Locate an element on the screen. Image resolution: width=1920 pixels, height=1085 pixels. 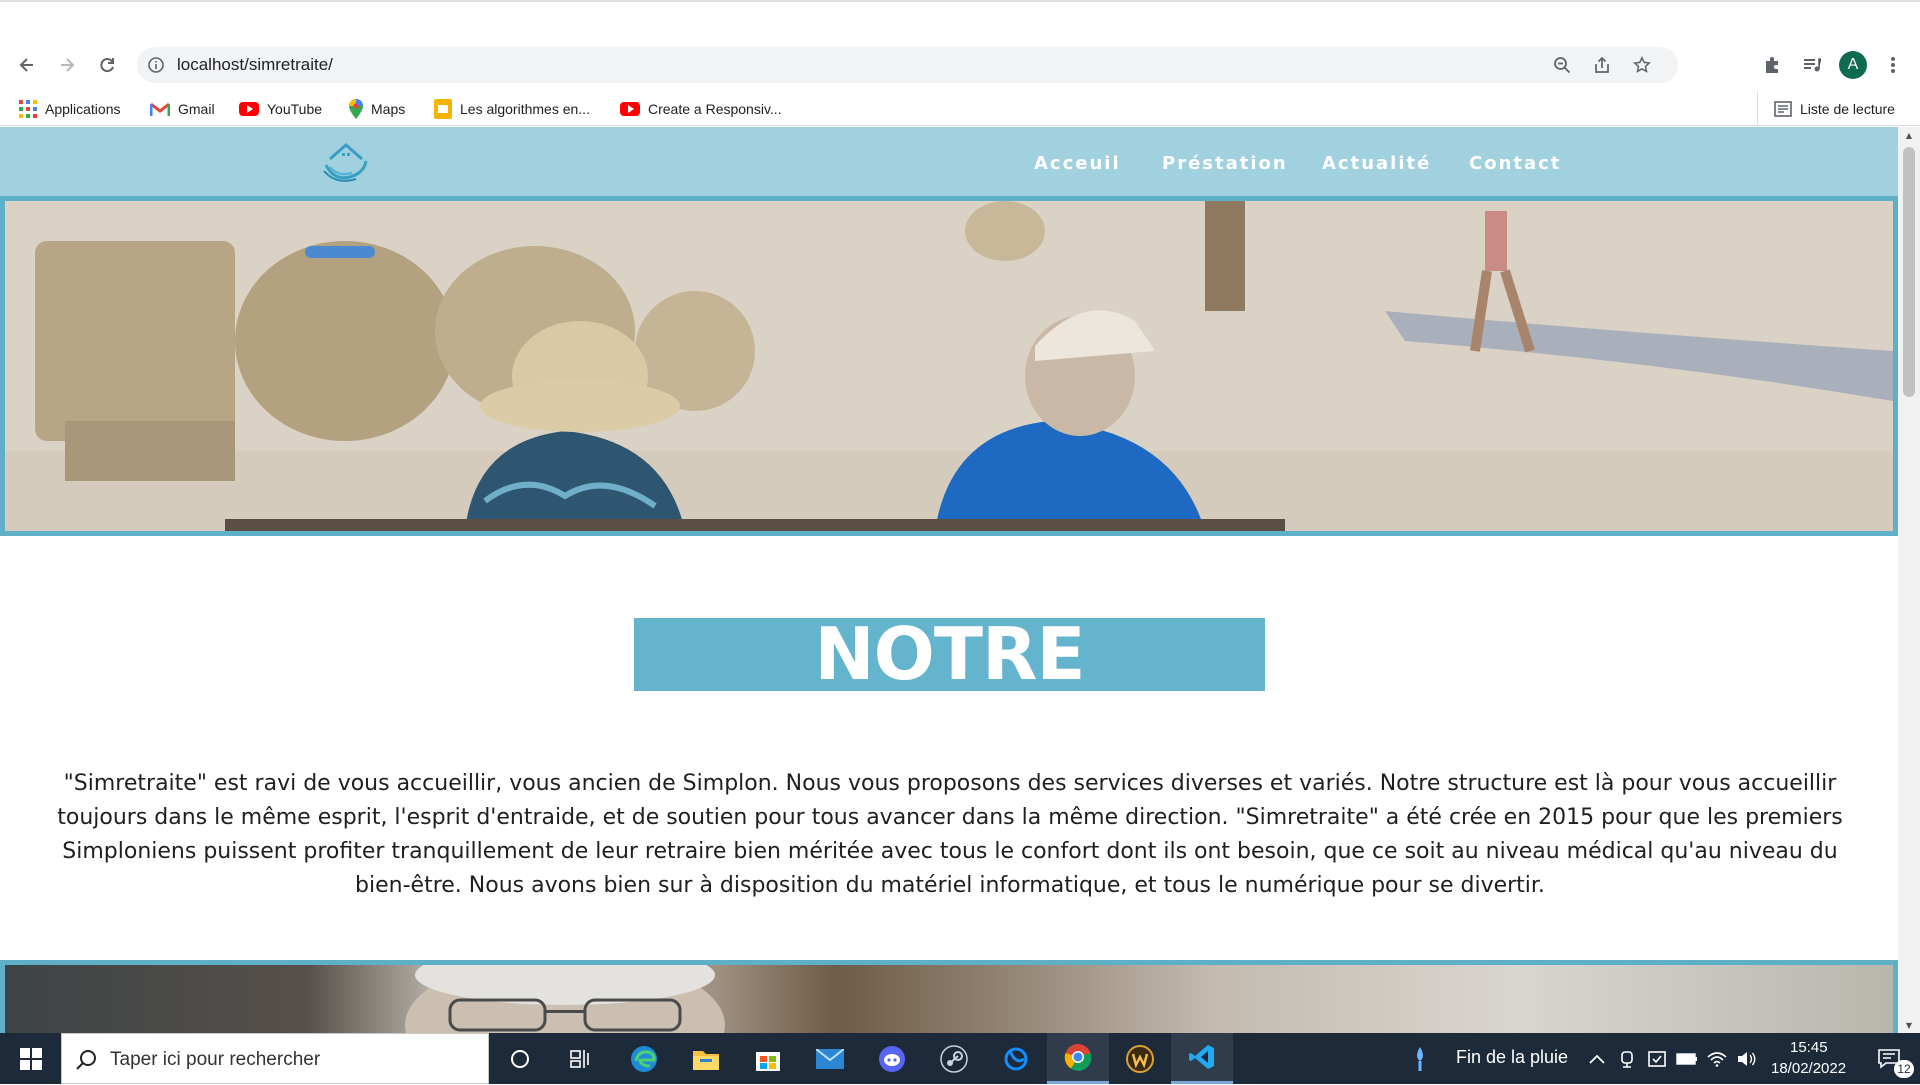
scroll-thumb is located at coordinates (1909, 272).